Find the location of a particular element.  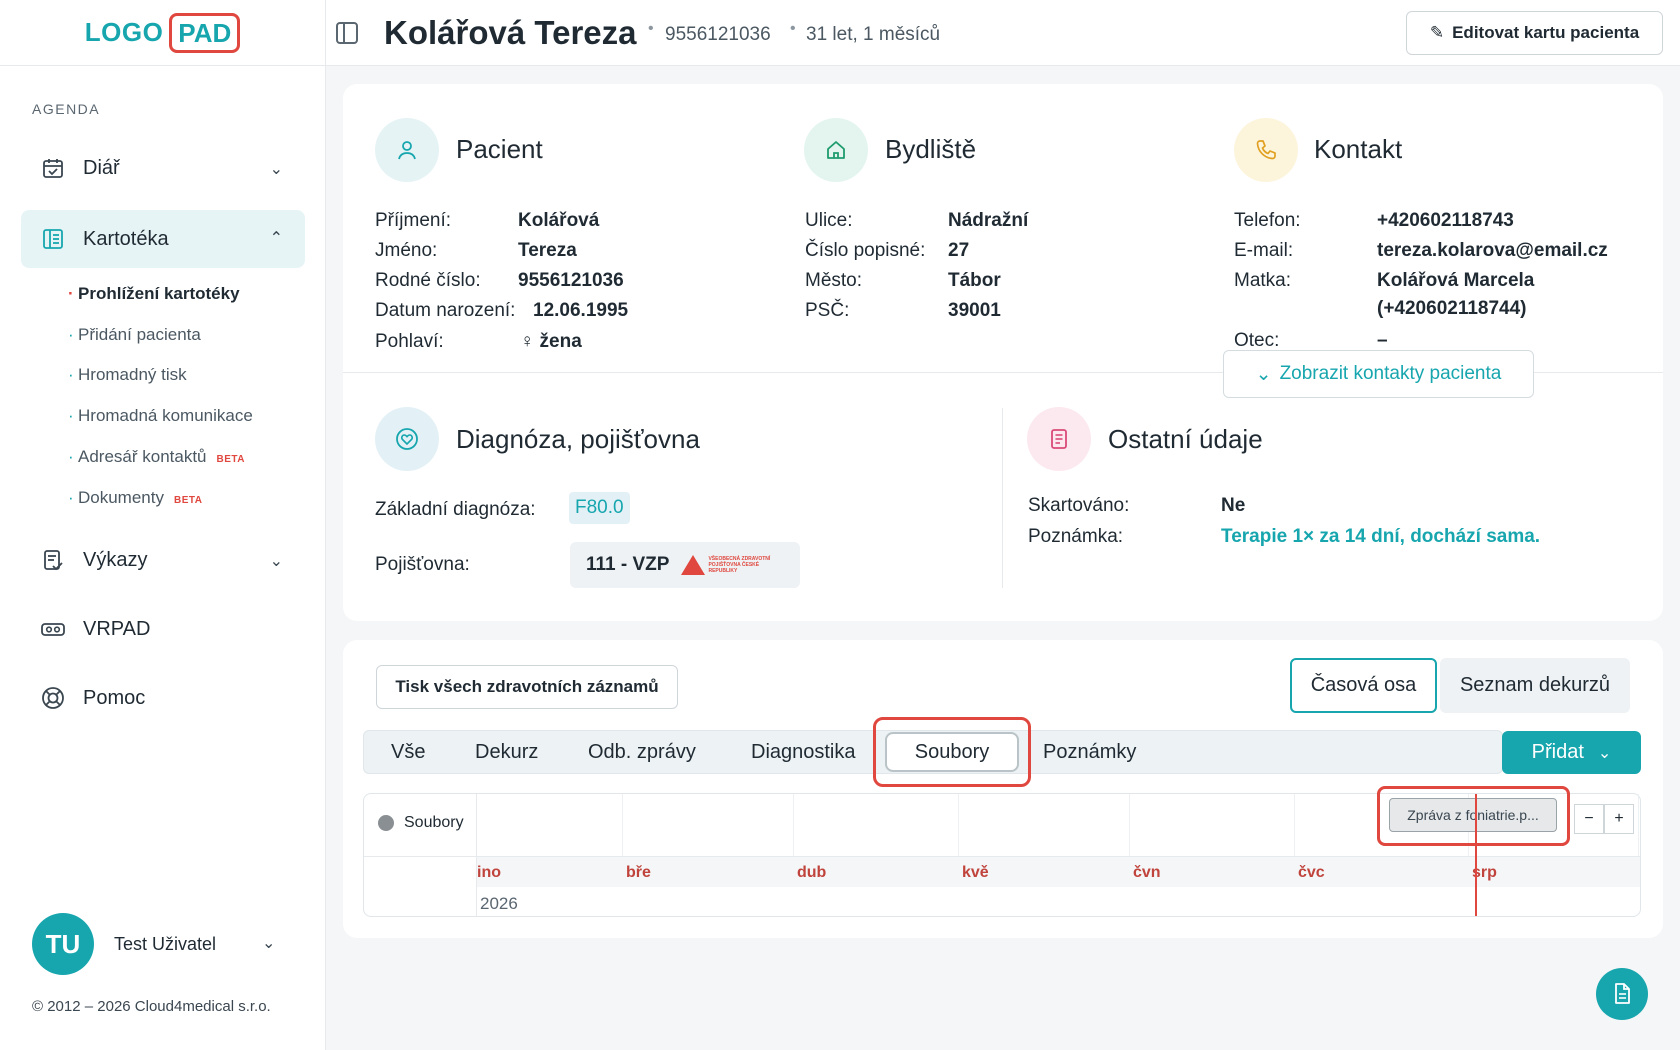

decursus-list-view-button: Seznam dekurzů is located at coordinates (1535, 685).